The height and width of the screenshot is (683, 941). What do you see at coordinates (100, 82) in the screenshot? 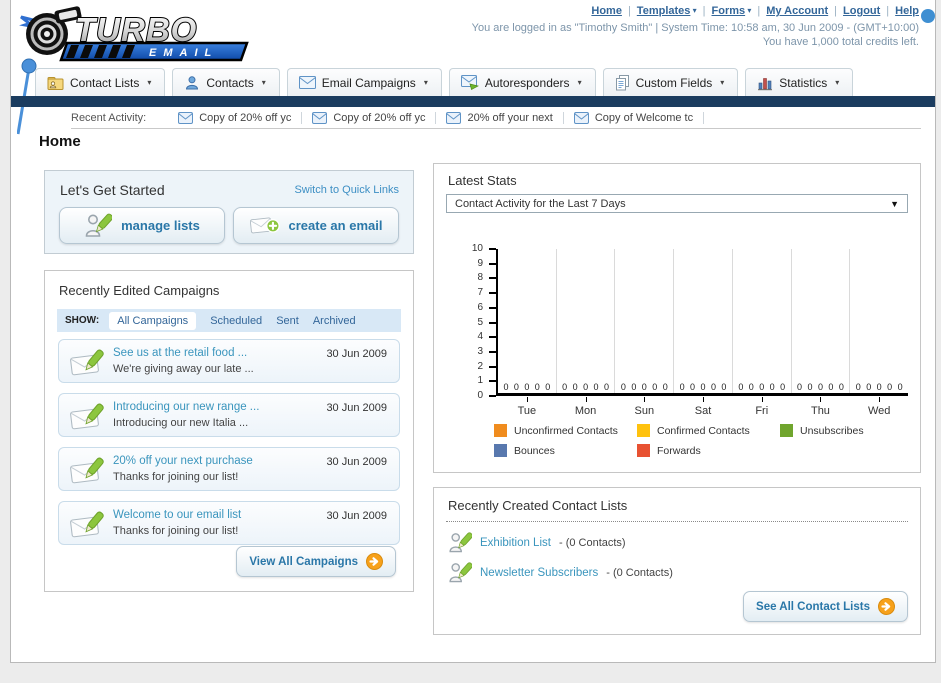
I see `tab-contact-lists: Contact Lists ▾` at bounding box center [100, 82].